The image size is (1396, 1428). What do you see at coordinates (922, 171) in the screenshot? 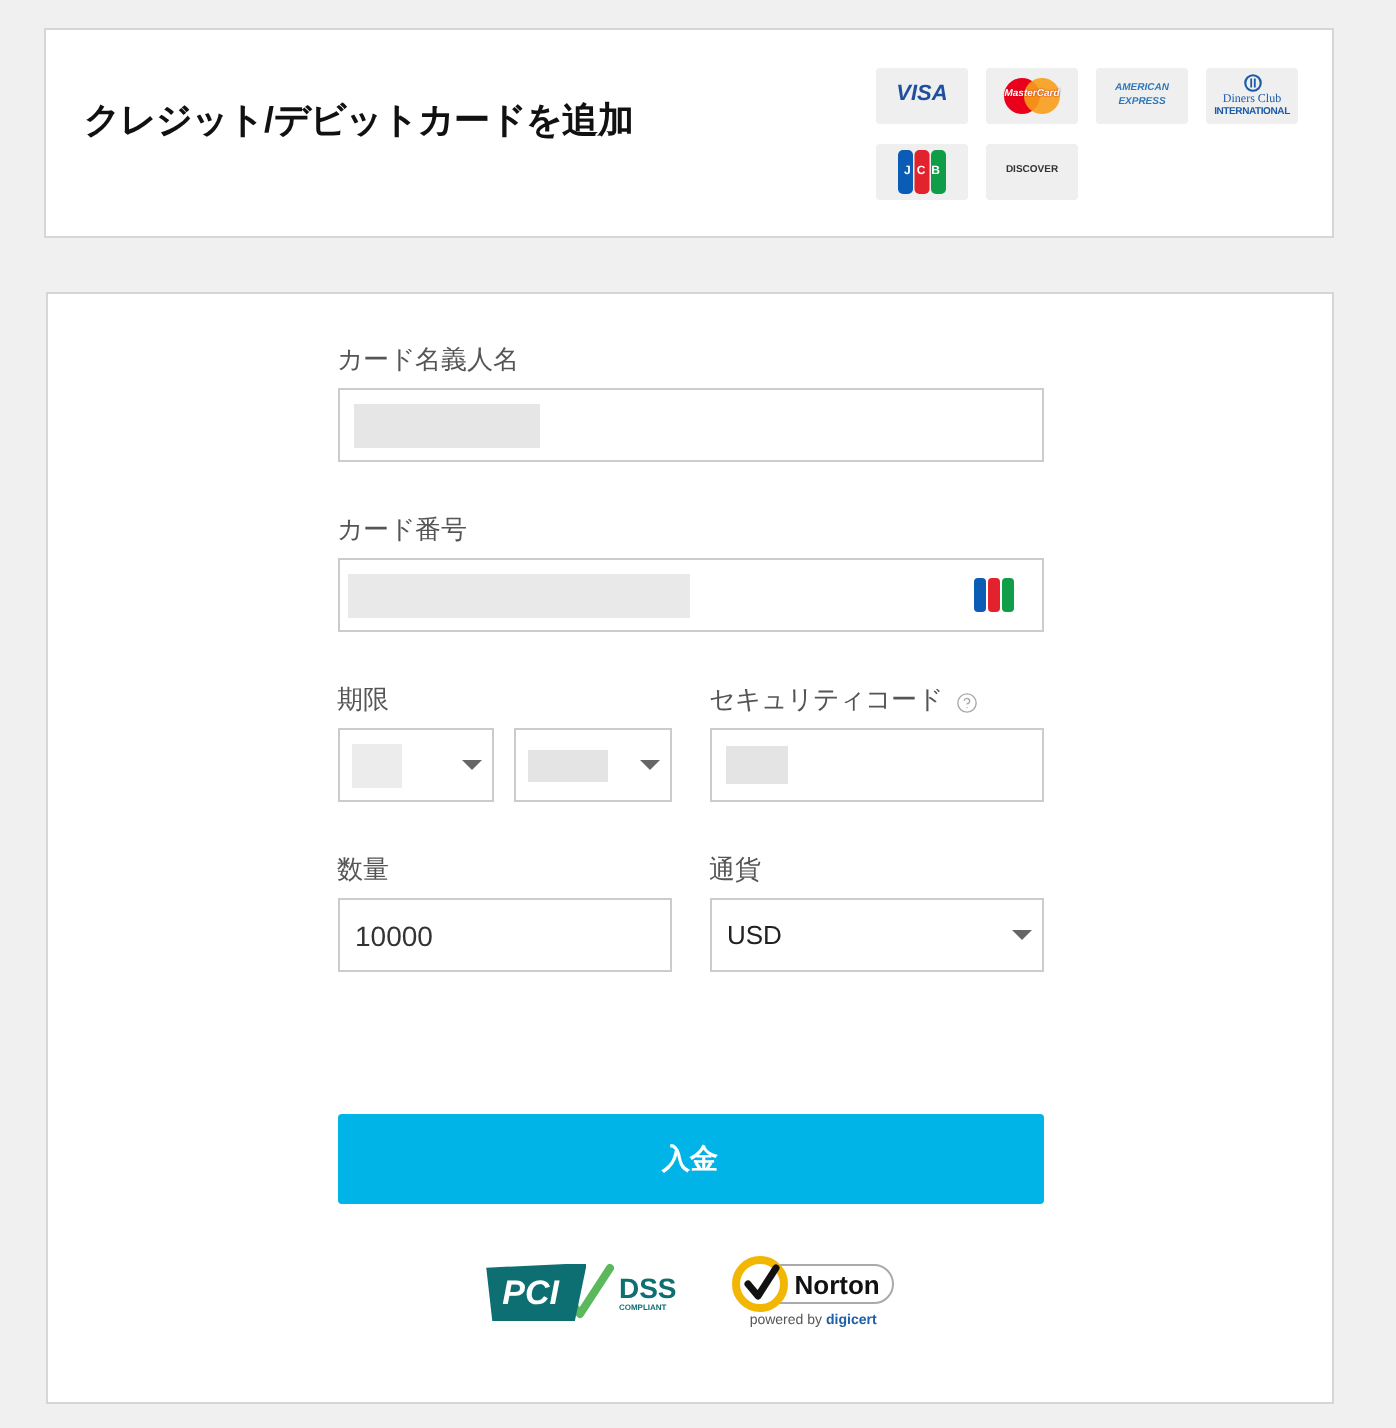
I see `card-stripes-icon` at bounding box center [922, 171].